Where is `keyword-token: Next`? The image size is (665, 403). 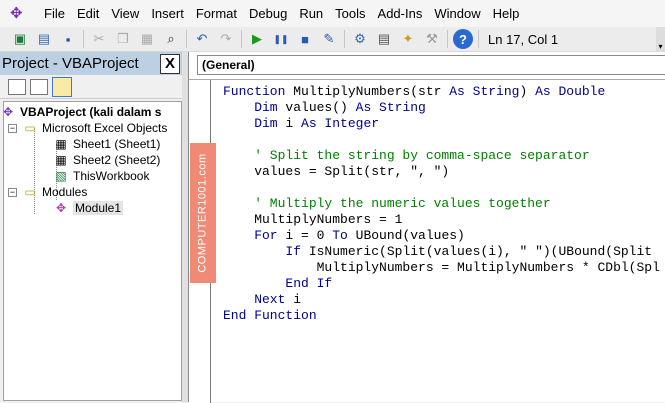 keyword-token: Next is located at coordinates (258, 299).